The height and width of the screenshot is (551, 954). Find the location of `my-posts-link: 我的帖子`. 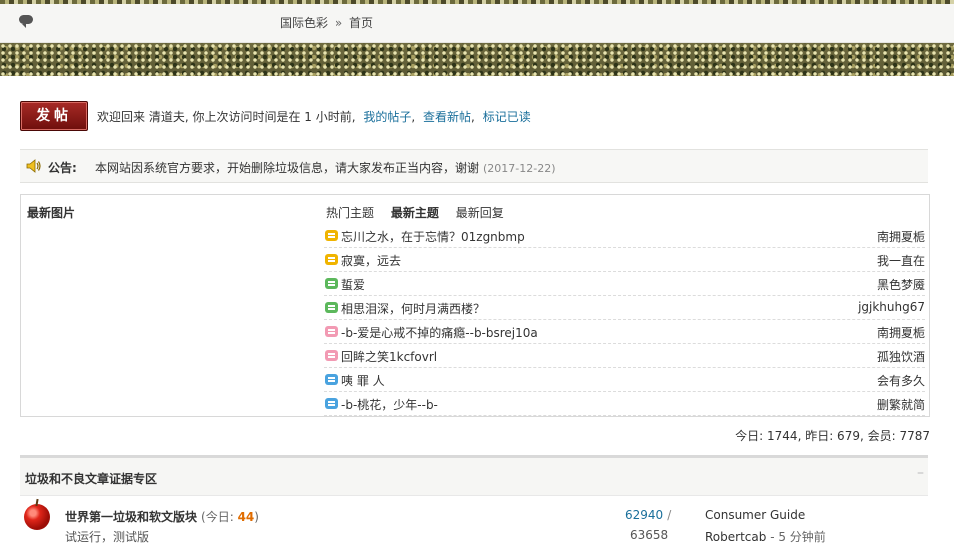

my-posts-link: 我的帖子 is located at coordinates (387, 117).